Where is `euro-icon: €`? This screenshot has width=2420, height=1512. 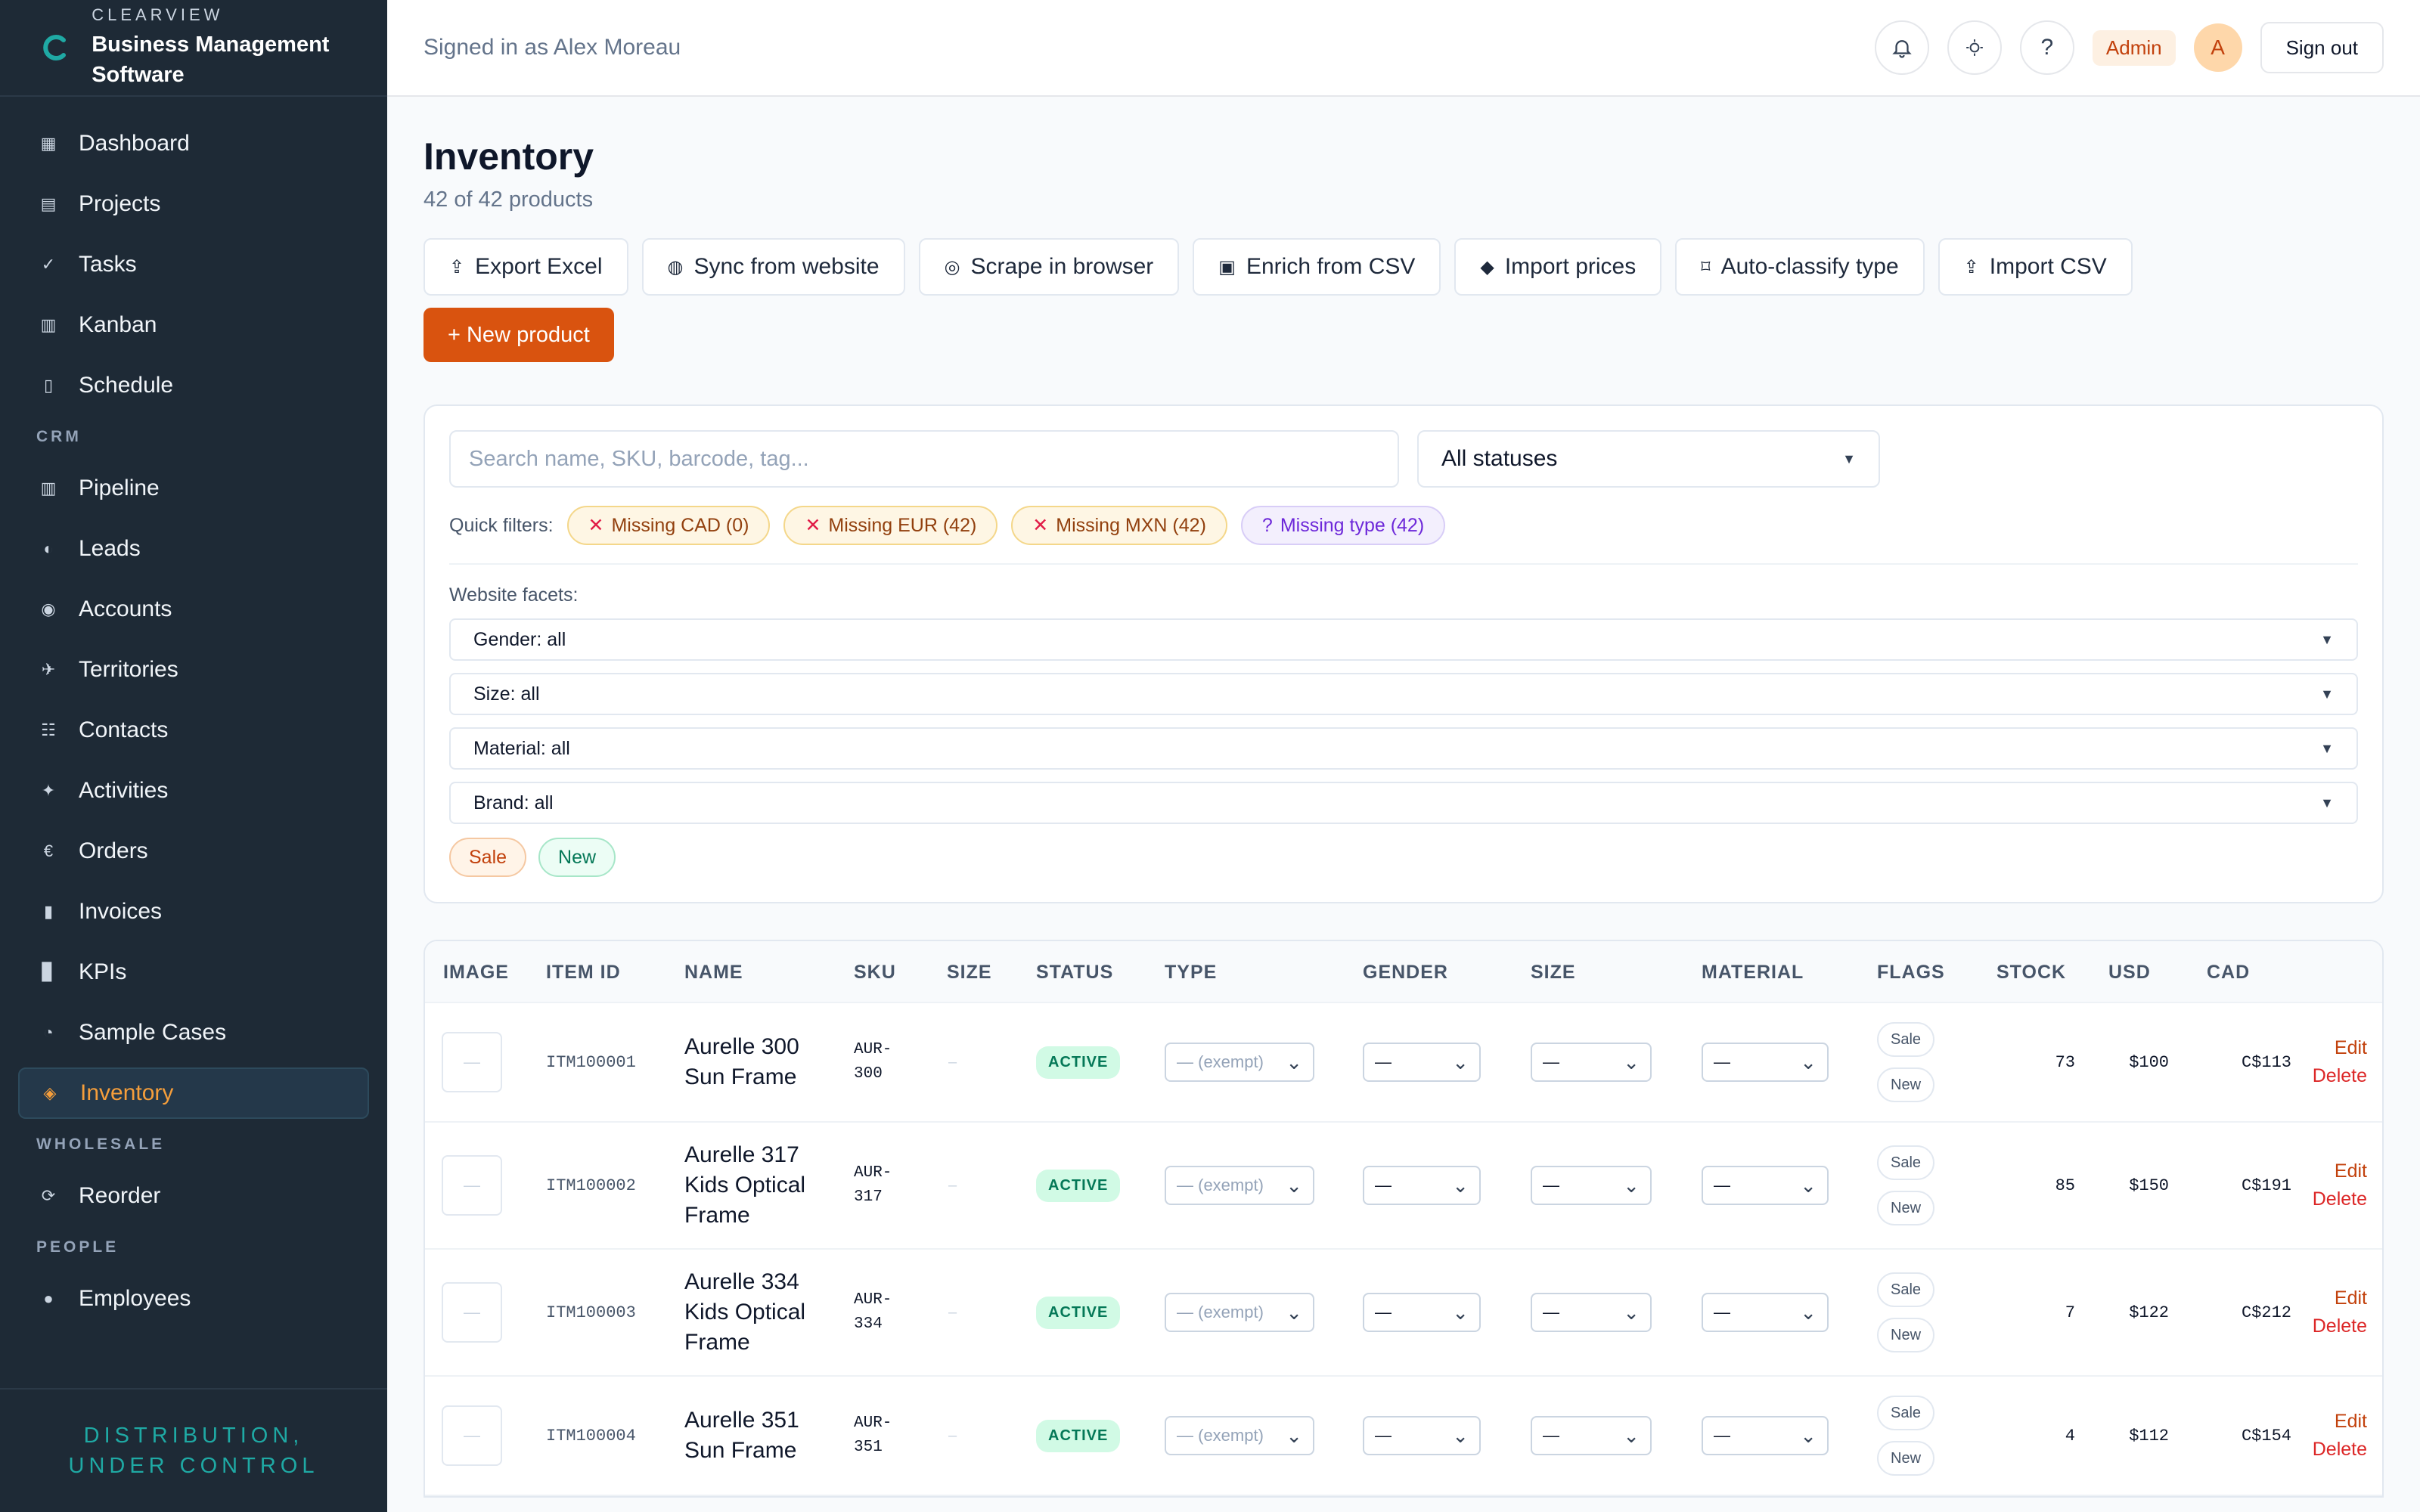 euro-icon: € is located at coordinates (48, 850).